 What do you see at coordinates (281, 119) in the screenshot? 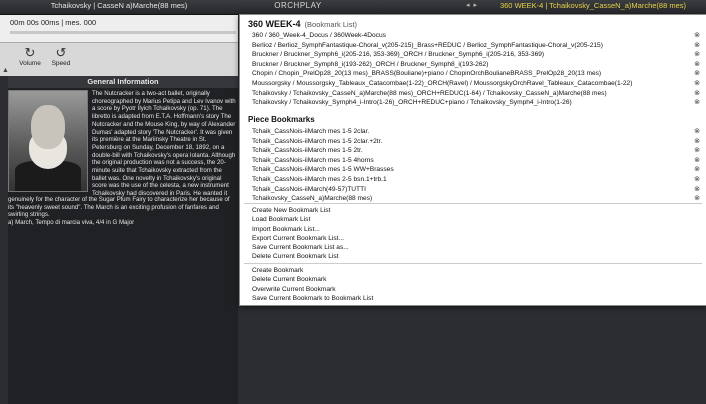
I see `piece-bookmarks-title: Piece Bookmarks` at bounding box center [281, 119].